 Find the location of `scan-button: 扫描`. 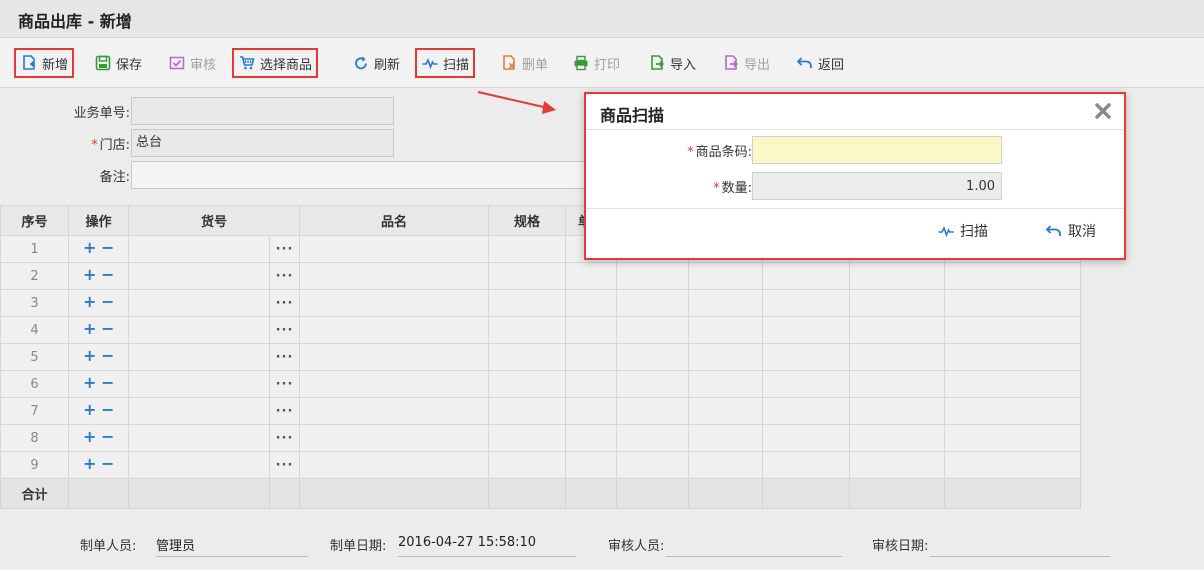

scan-button: 扫描 is located at coordinates (445, 63).